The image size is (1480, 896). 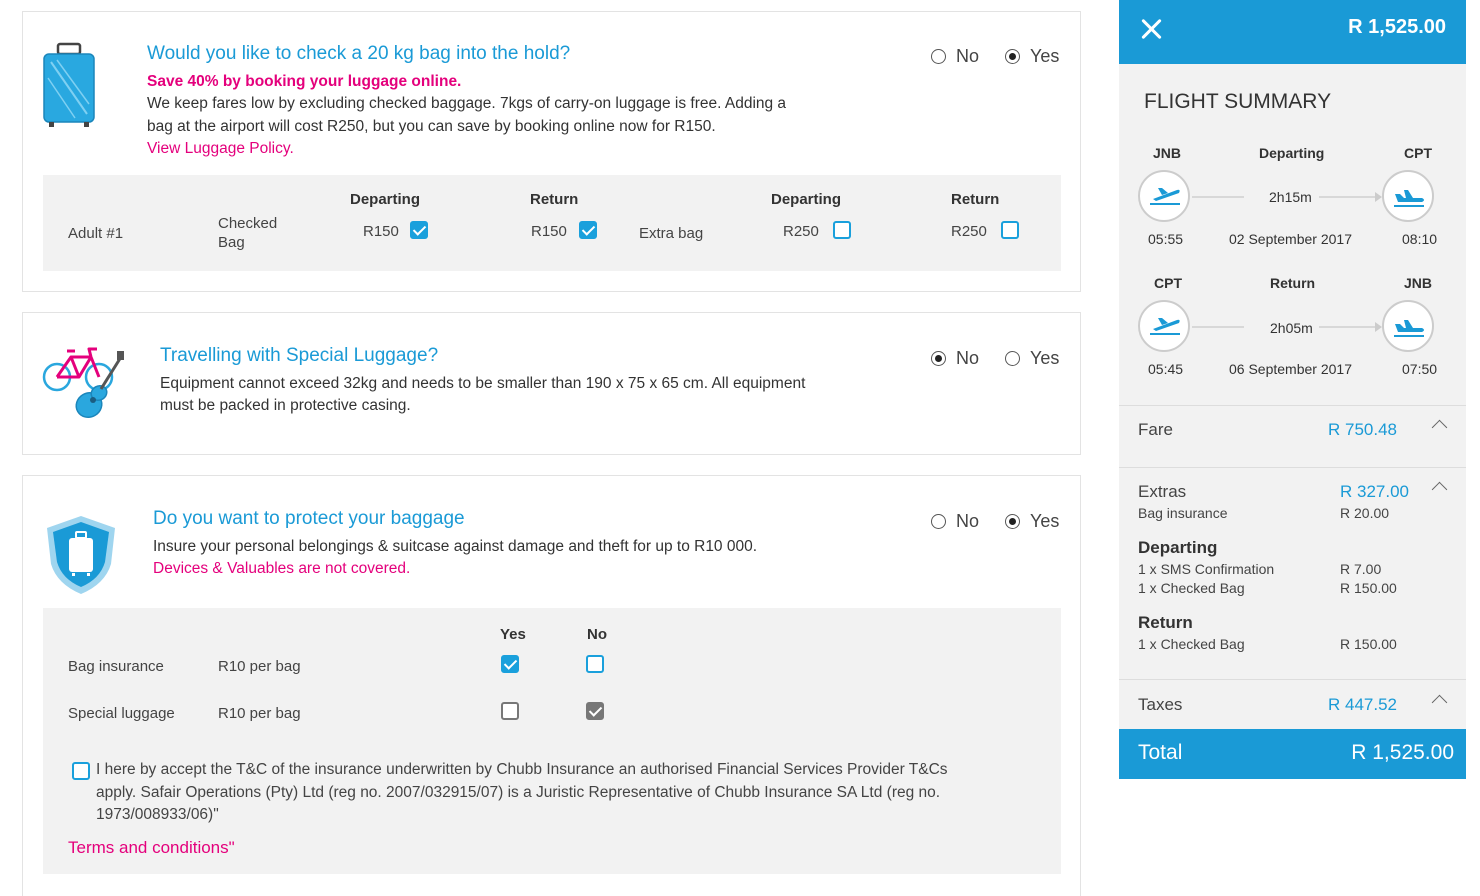 What do you see at coordinates (304, 81) in the screenshot?
I see `luggage-promo: Save 40% by booking your luggage online.` at bounding box center [304, 81].